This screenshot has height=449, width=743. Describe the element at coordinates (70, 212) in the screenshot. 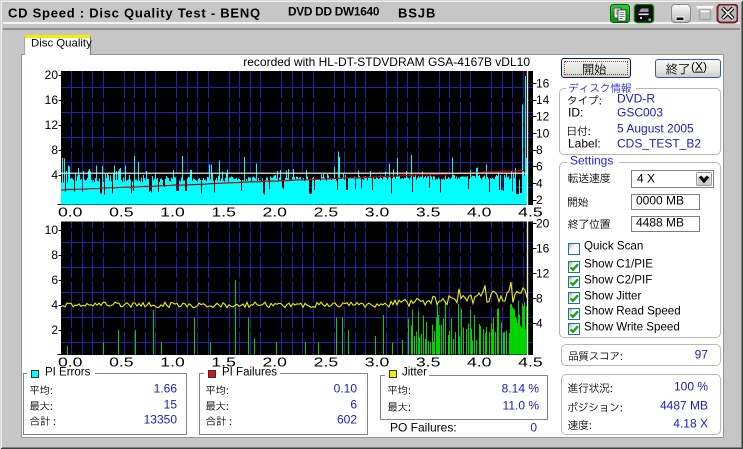

I see `svg-text: 0.0` at that location.